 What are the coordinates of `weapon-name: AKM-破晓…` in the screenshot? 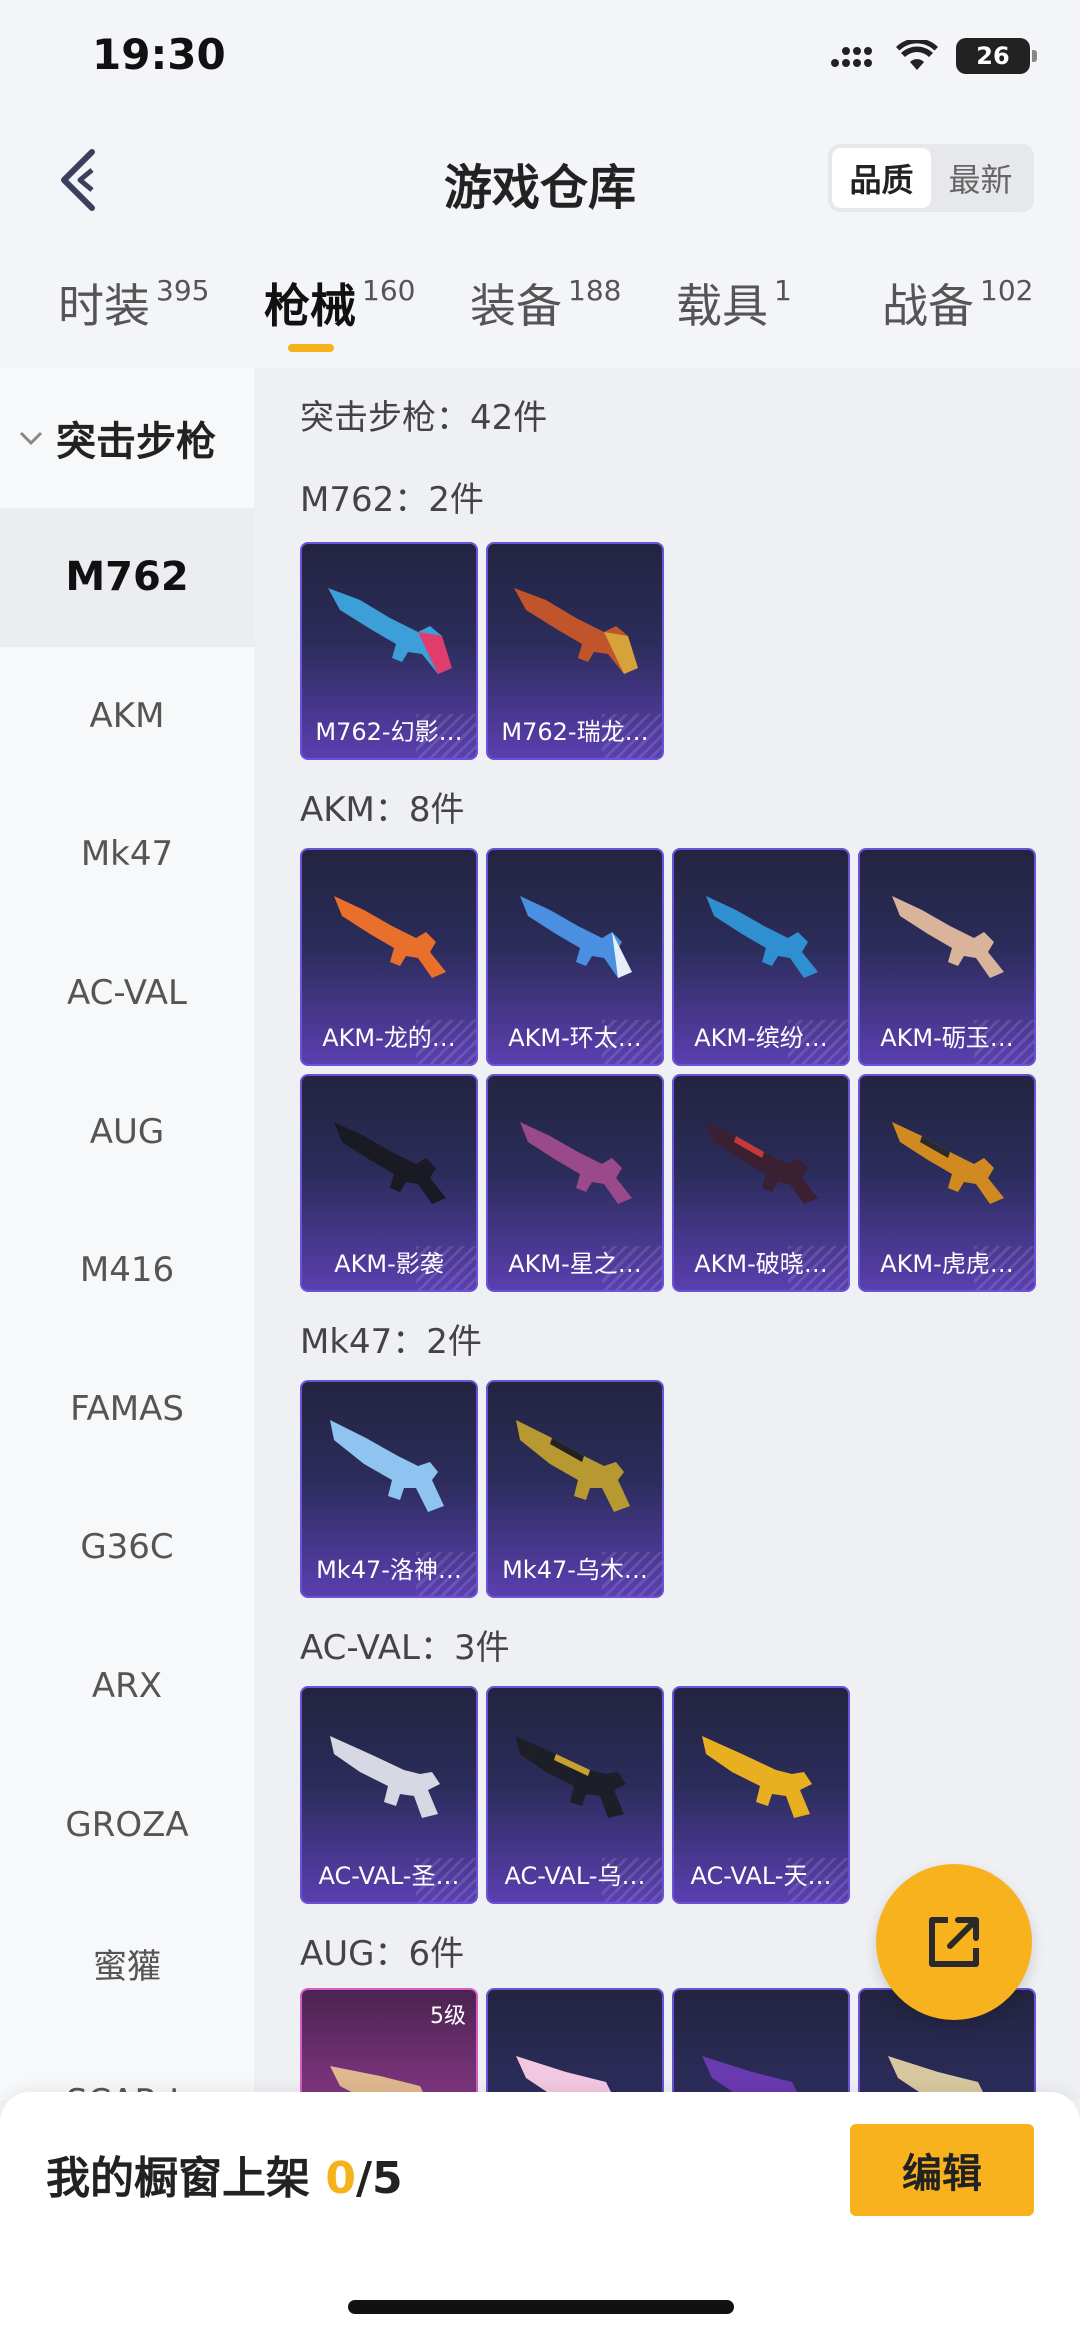 It's located at (761, 1264).